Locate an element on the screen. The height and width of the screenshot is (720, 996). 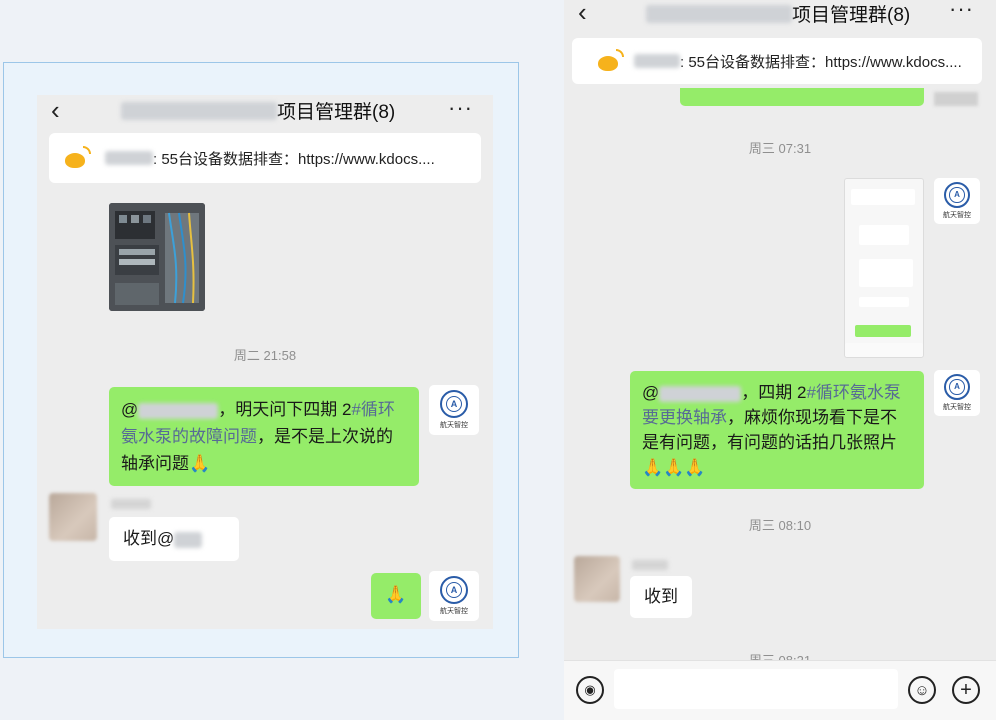
timestamp-partial: 周三 08:21 is located at coordinates (780, 655).